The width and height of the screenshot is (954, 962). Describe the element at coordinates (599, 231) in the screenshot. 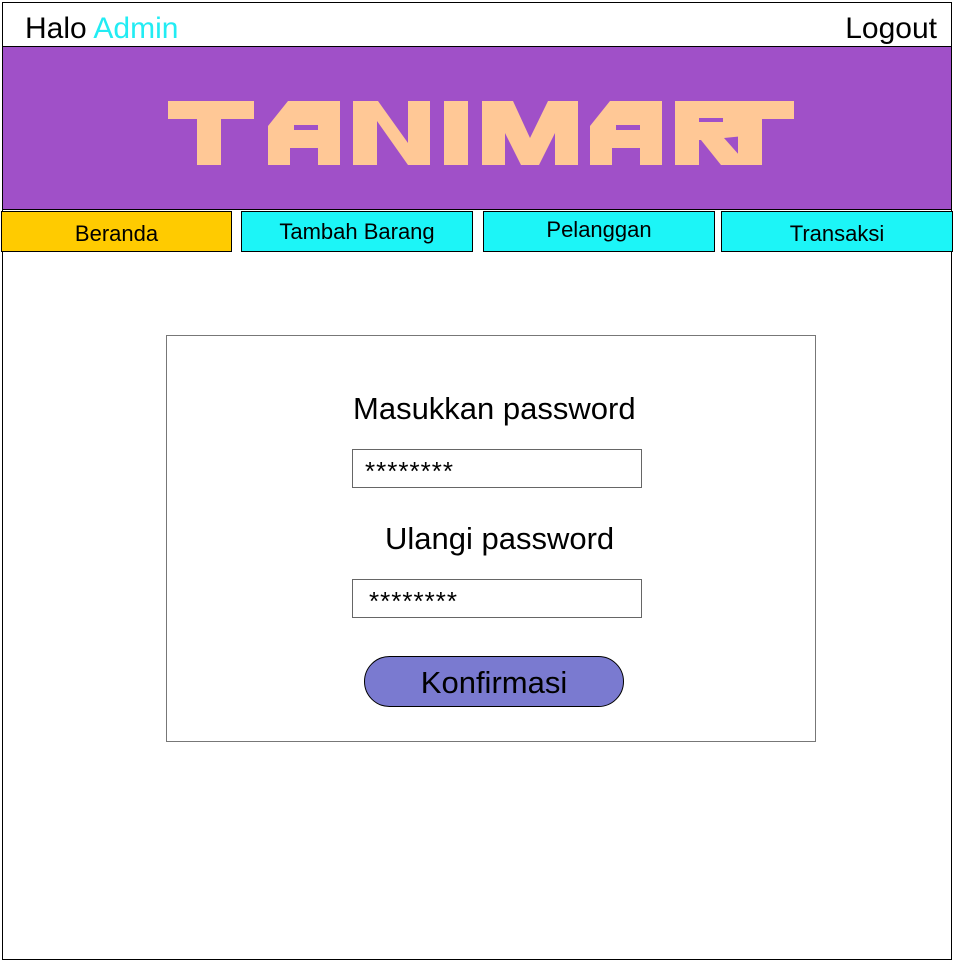

I see `tab-pelanggan: Pelanggan` at that location.